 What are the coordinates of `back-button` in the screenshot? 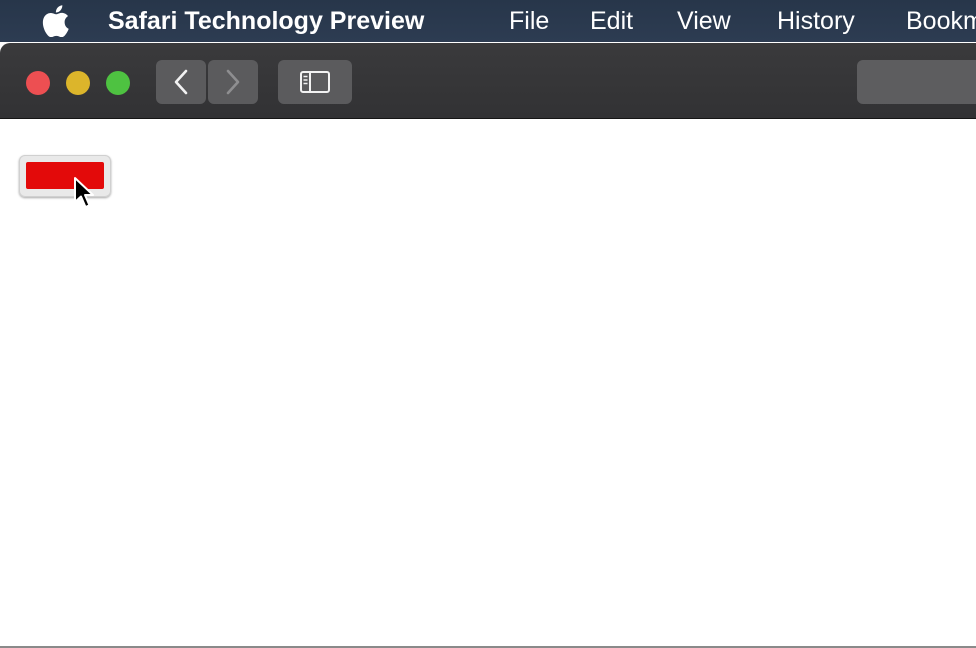 It's located at (181, 82).